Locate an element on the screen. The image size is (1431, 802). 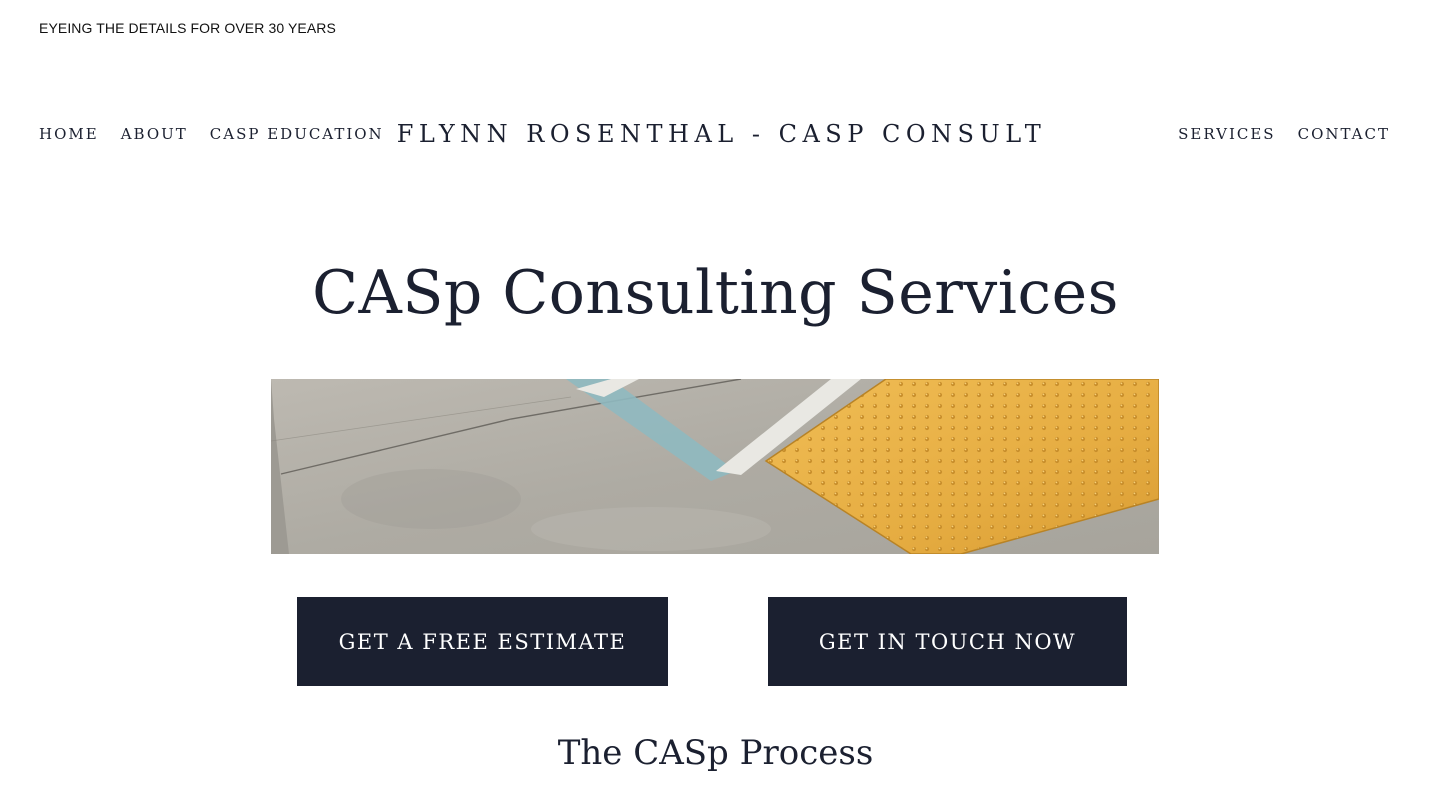
get-in-touch-button: GET IN TOUCH NOW is located at coordinates (947, 641).